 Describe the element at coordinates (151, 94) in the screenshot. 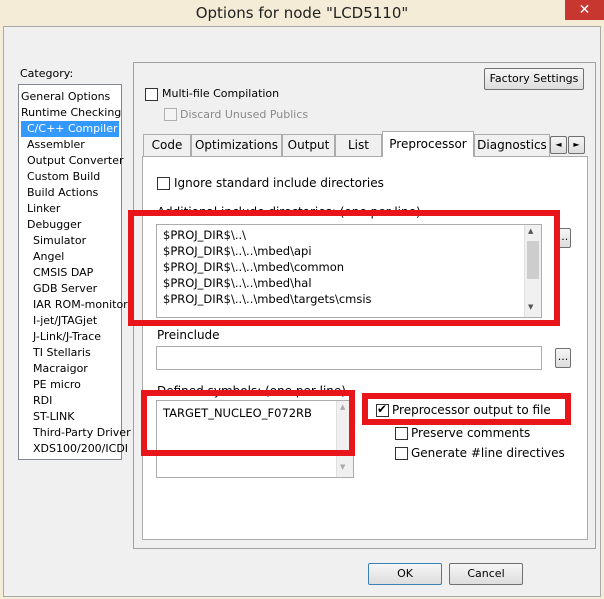

I see `multifile-checkbox` at that location.